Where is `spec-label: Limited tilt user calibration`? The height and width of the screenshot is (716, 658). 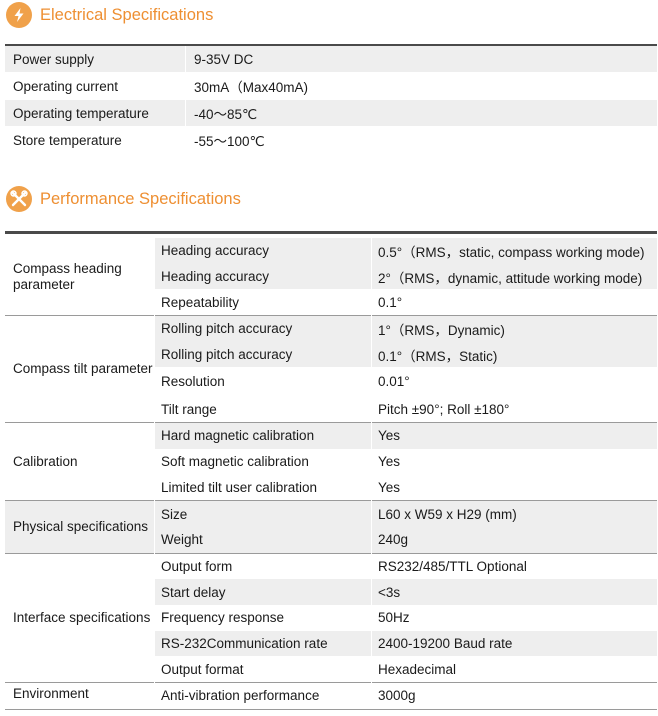 spec-label: Limited tilt user calibration is located at coordinates (263, 487).